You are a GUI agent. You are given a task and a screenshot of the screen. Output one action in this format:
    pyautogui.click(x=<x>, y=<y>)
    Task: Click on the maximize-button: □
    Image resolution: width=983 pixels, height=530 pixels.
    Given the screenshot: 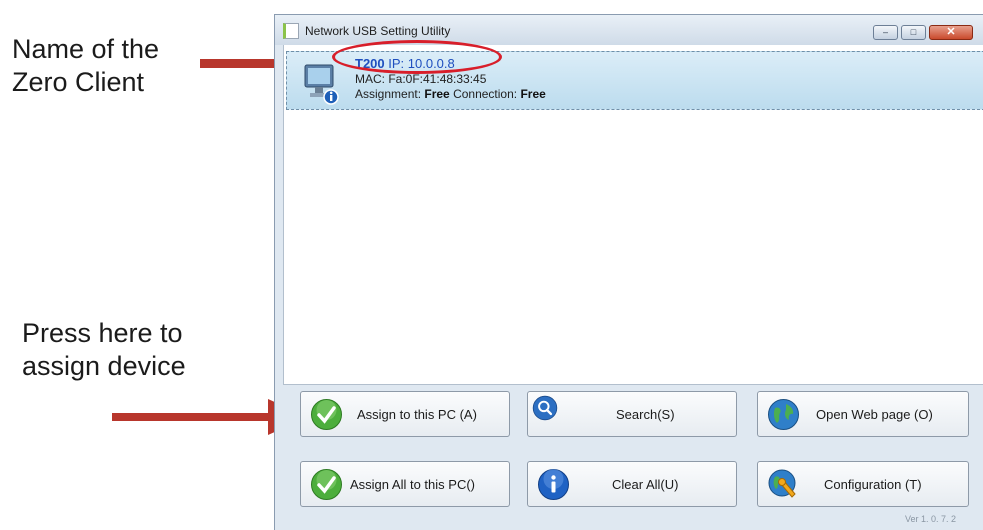 What is the action you would take?
    pyautogui.click(x=913, y=32)
    